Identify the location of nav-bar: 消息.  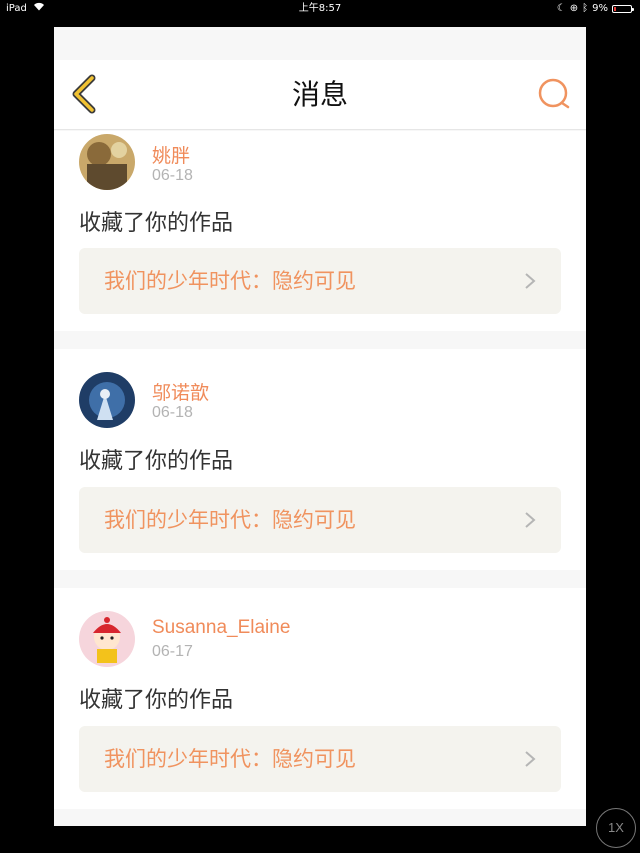
(320, 95).